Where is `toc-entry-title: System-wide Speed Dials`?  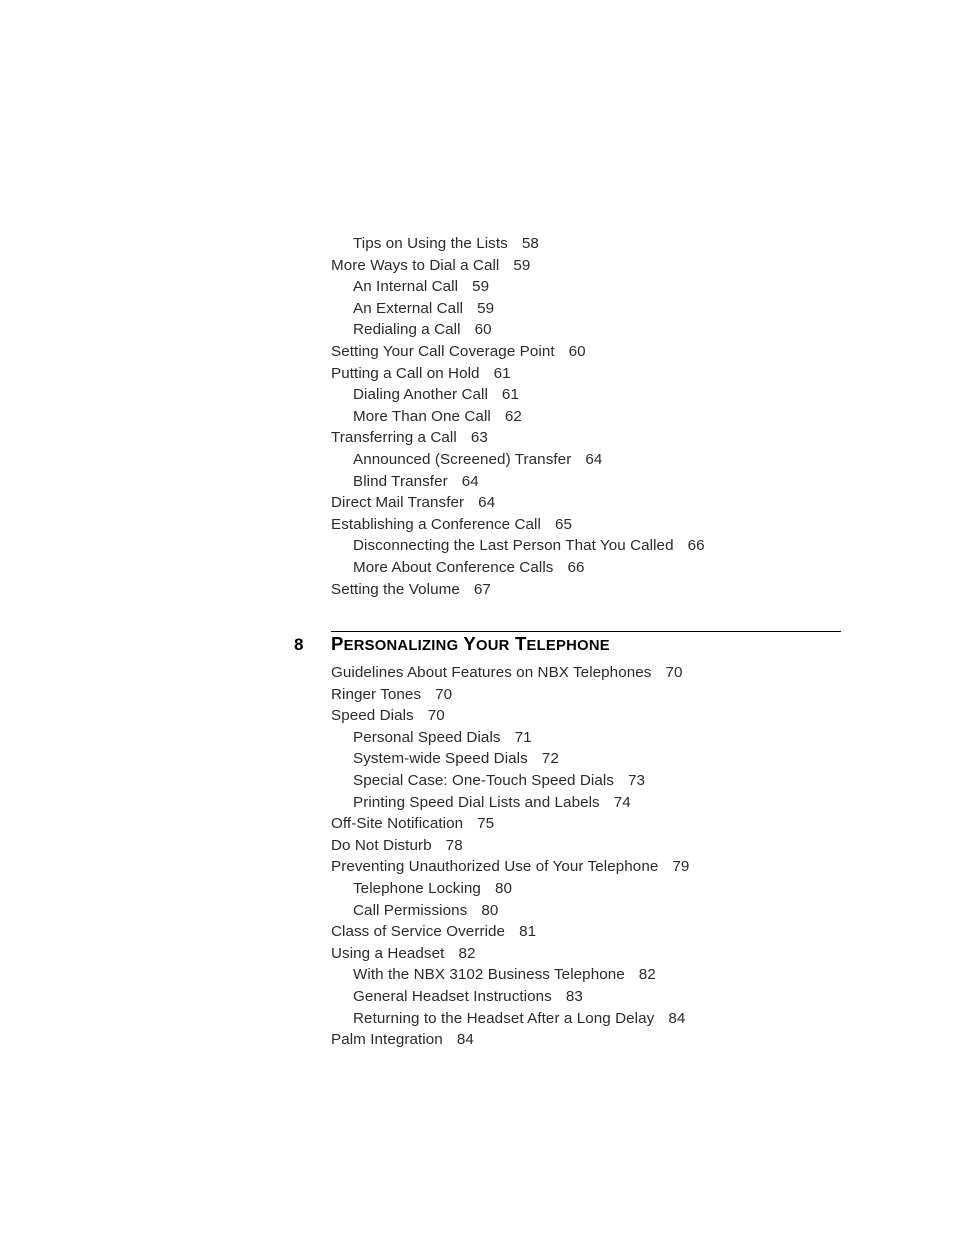
toc-entry-title: System-wide Speed Dials is located at coordinates (440, 759).